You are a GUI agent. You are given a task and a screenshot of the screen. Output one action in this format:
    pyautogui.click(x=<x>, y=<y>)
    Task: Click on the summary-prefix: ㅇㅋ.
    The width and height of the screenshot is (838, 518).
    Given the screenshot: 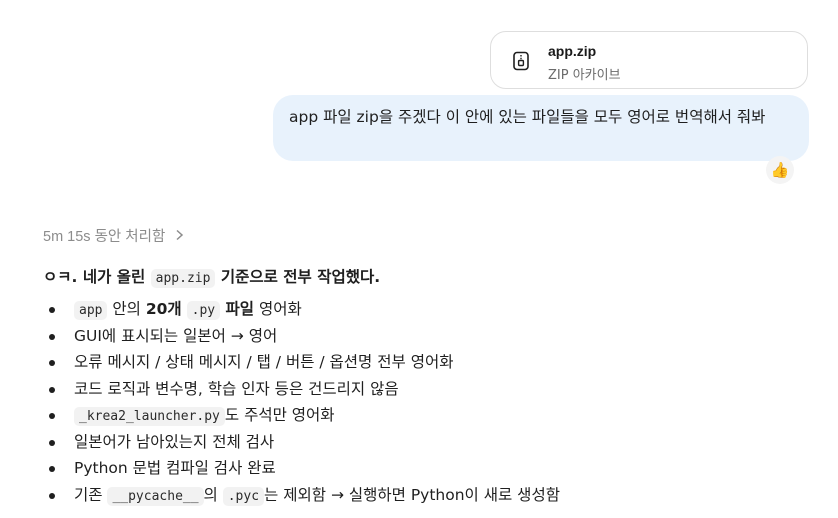 What is the action you would take?
    pyautogui.click(x=63, y=277)
    